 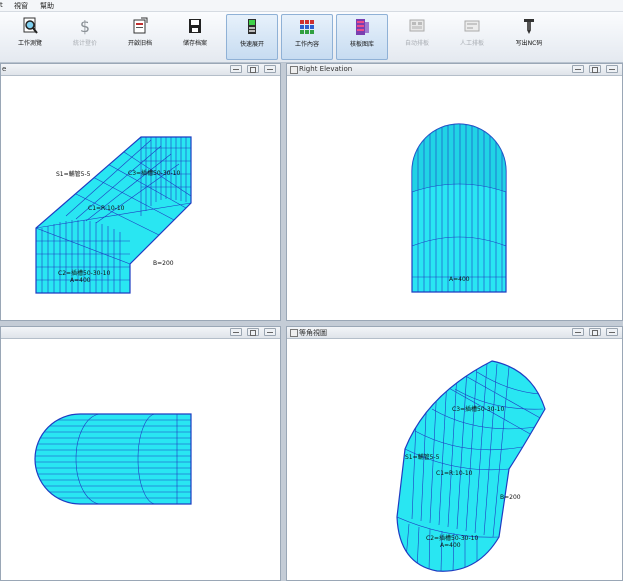 I want to click on duct-top-shade, so click(x=459, y=158).